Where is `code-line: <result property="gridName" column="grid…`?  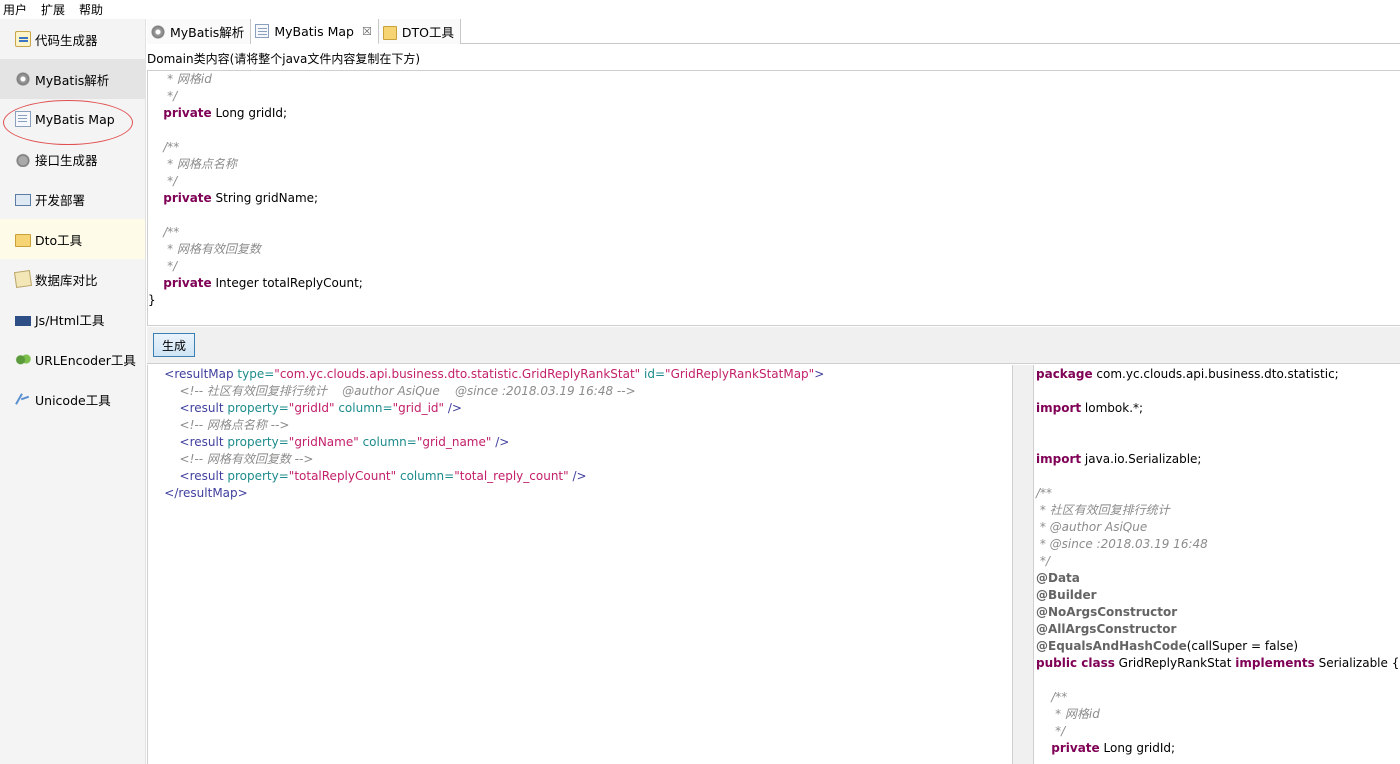
code-line: <result property="gridName" column="grid… is located at coordinates (580, 442).